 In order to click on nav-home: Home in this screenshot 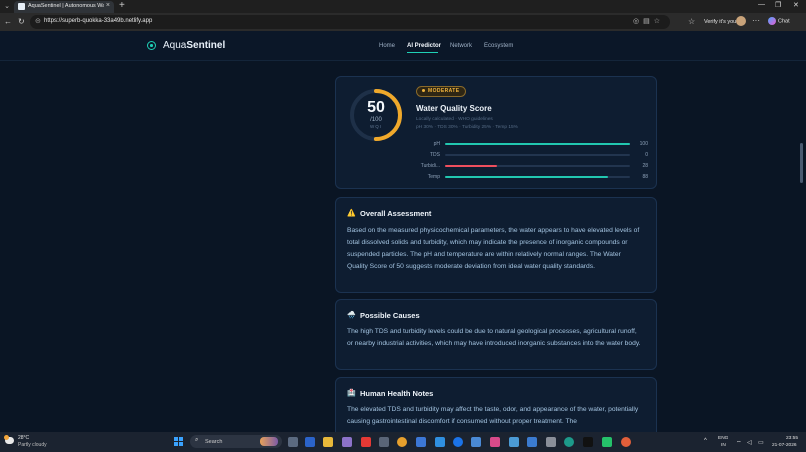, I will do `click(387, 46)`.